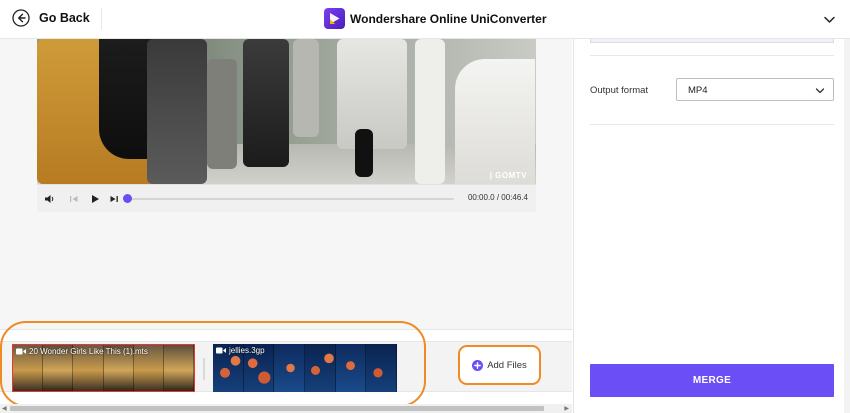 The image size is (850, 413). Describe the element at coordinates (204, 369) in the screenshot. I see `clip-separator` at that location.